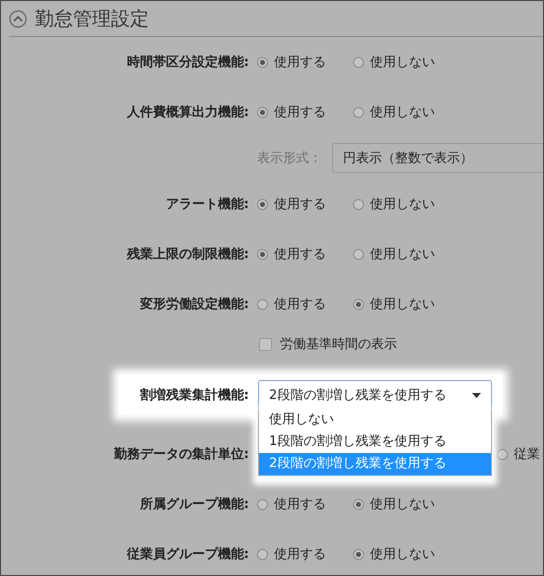  Describe the element at coordinates (194, 395) in the screenshot. I see `setting-label: 割増残業集計機能:` at that location.